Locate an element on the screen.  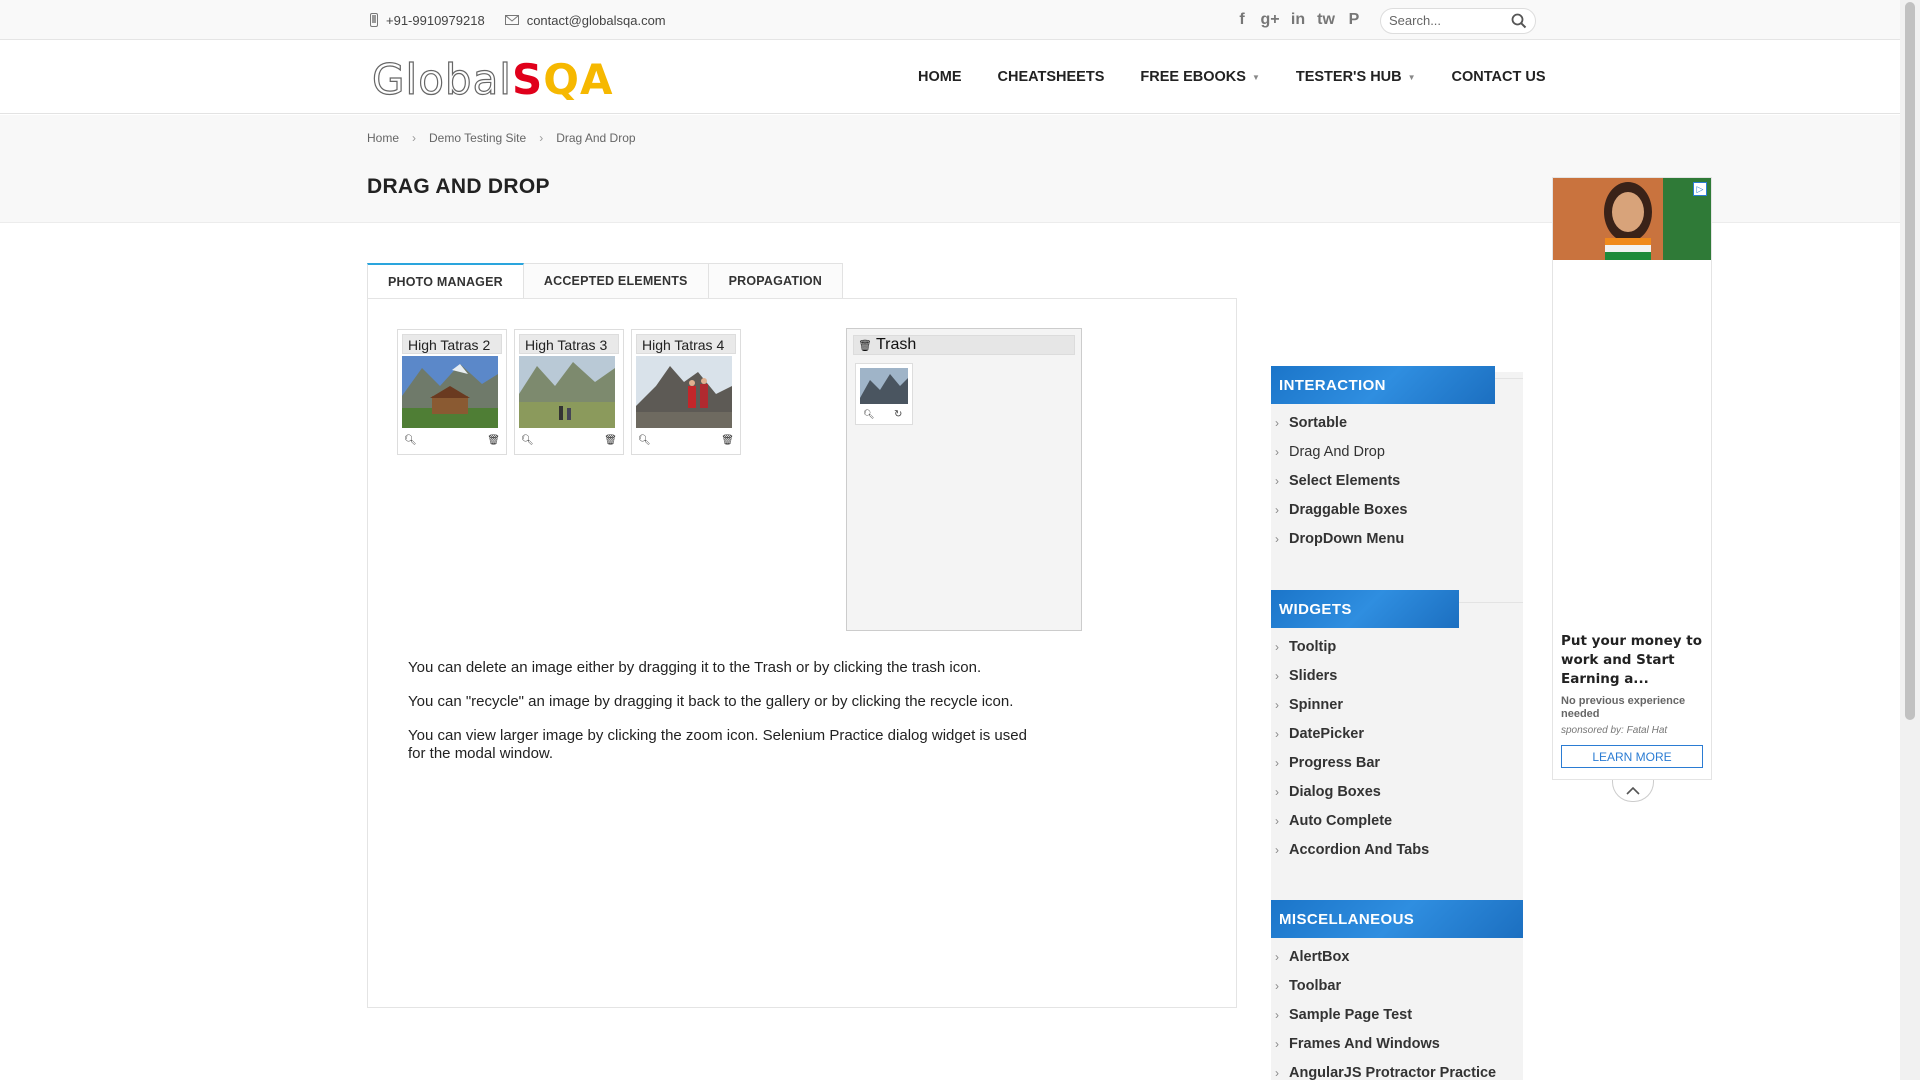
nav-cheatsheets: CHEATSHEETS is located at coordinates (1051, 77).